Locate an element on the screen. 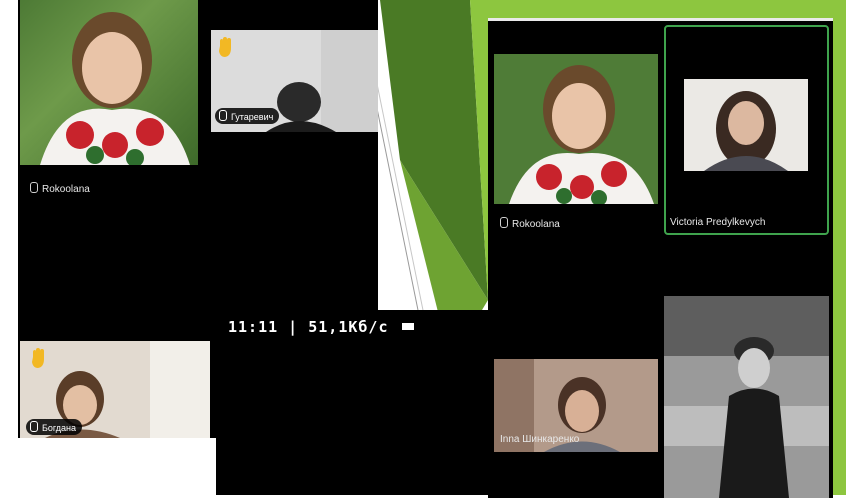 The width and height of the screenshot is (846, 498). participant-video is located at coordinates (746, 125).